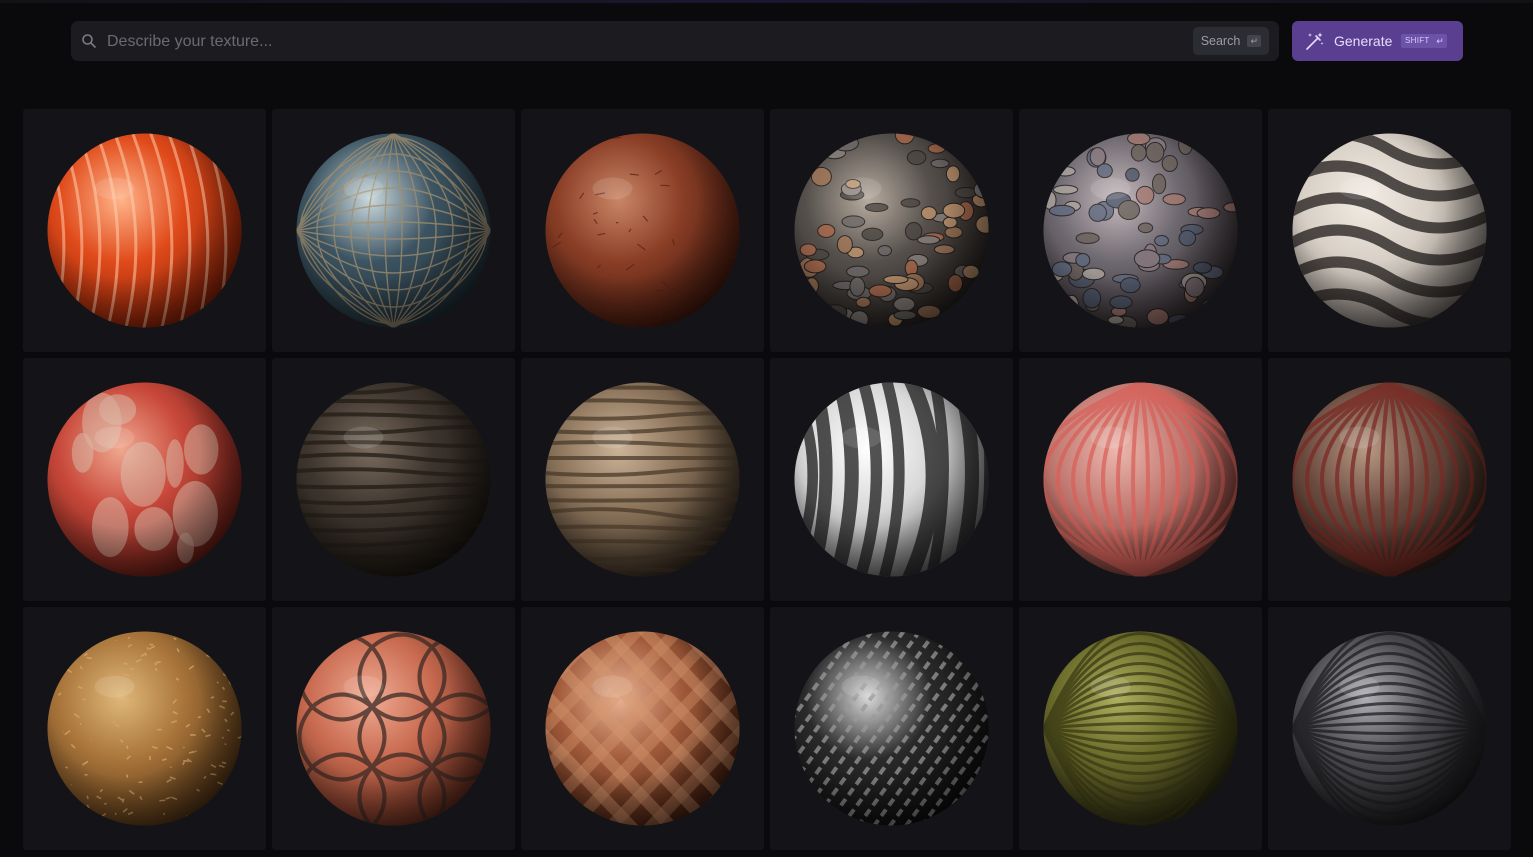  I want to click on carbon-fiber-sphere, so click(891, 728).